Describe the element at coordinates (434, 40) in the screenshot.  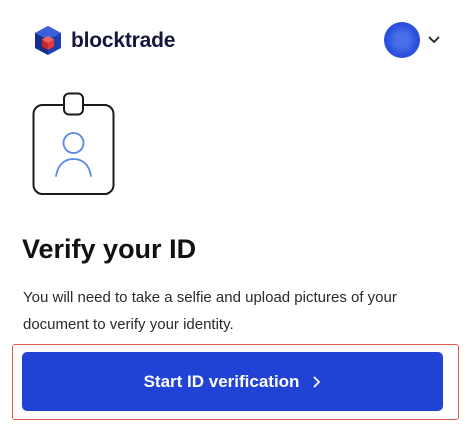
I see `chevron-down-icon` at that location.